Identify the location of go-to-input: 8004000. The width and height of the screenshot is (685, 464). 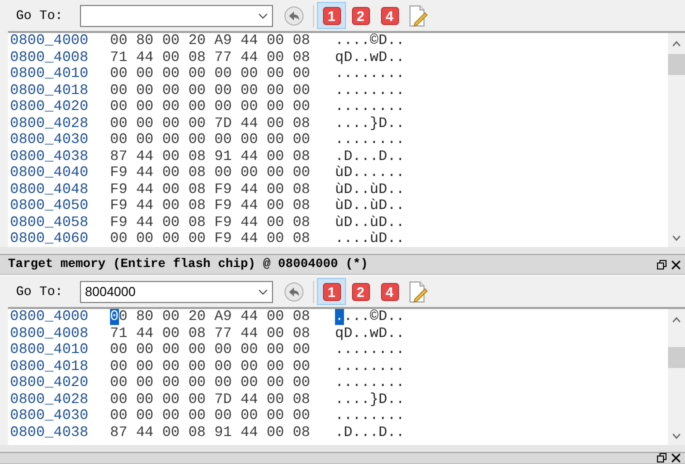
(171, 292).